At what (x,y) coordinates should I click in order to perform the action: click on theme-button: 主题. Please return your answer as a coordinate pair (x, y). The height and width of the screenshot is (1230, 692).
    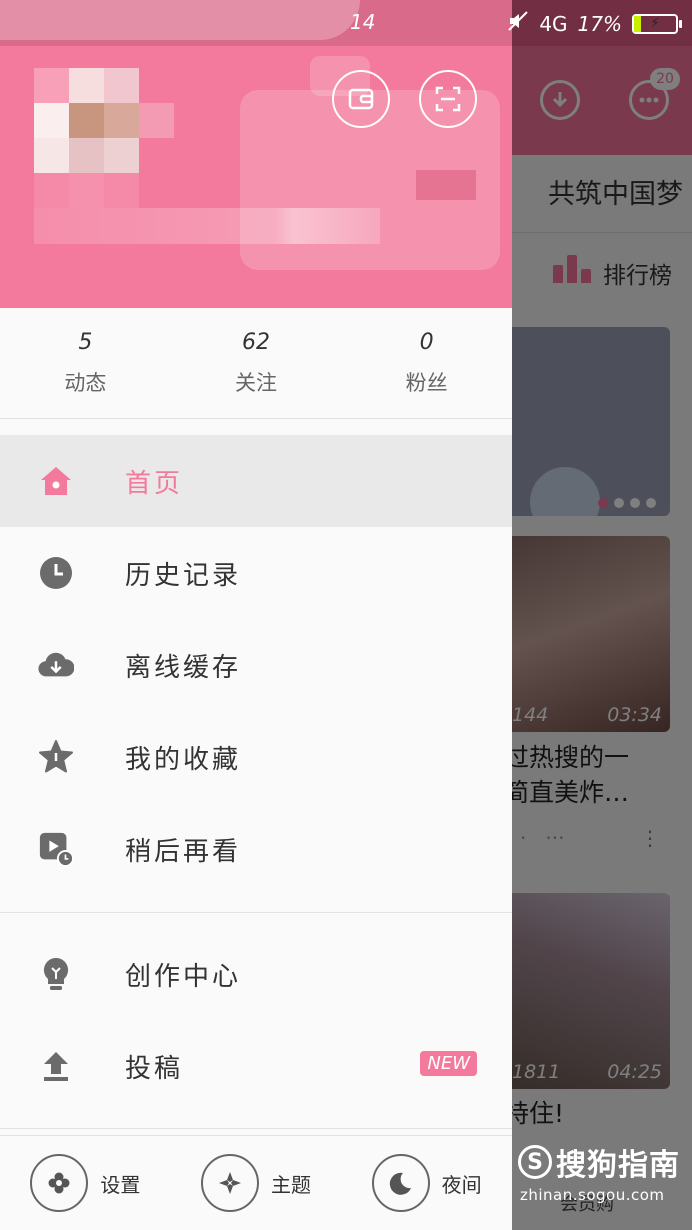
    Looking at the image, I should click on (256, 1183).